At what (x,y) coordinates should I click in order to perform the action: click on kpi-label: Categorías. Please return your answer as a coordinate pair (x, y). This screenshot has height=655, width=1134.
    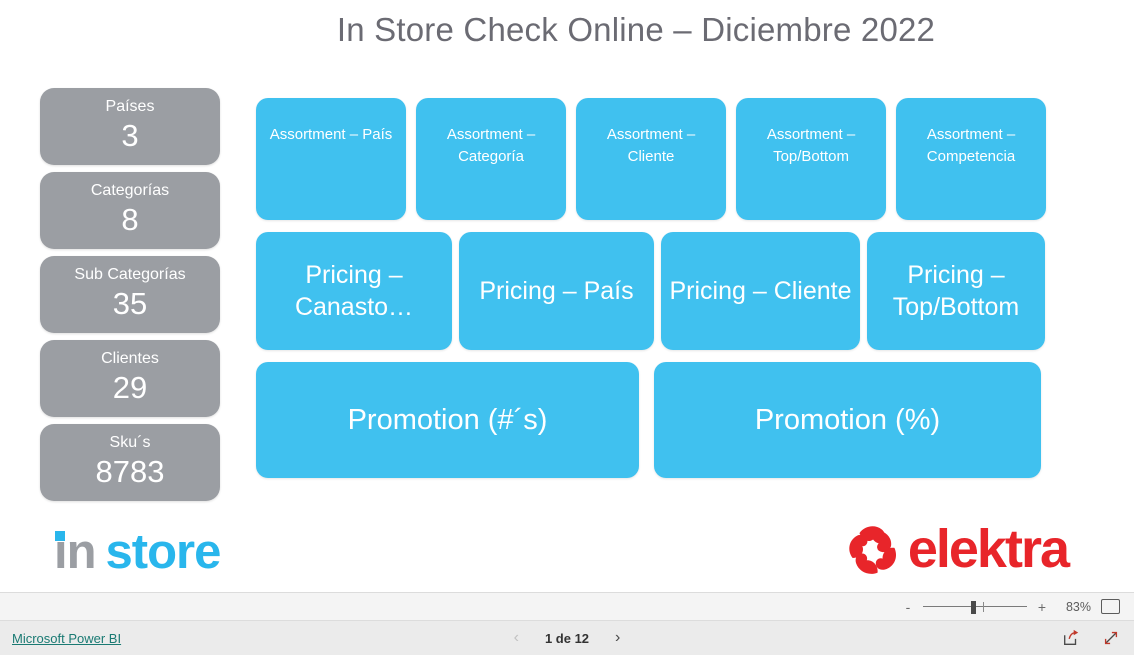
    Looking at the image, I should click on (130, 190).